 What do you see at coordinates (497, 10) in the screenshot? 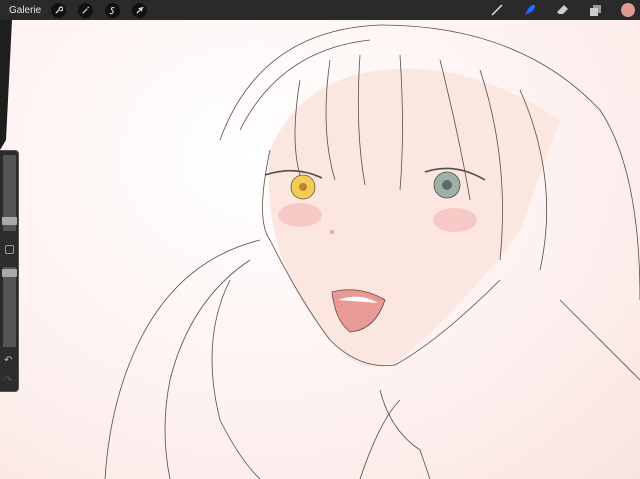
I see `brush-icon` at bounding box center [497, 10].